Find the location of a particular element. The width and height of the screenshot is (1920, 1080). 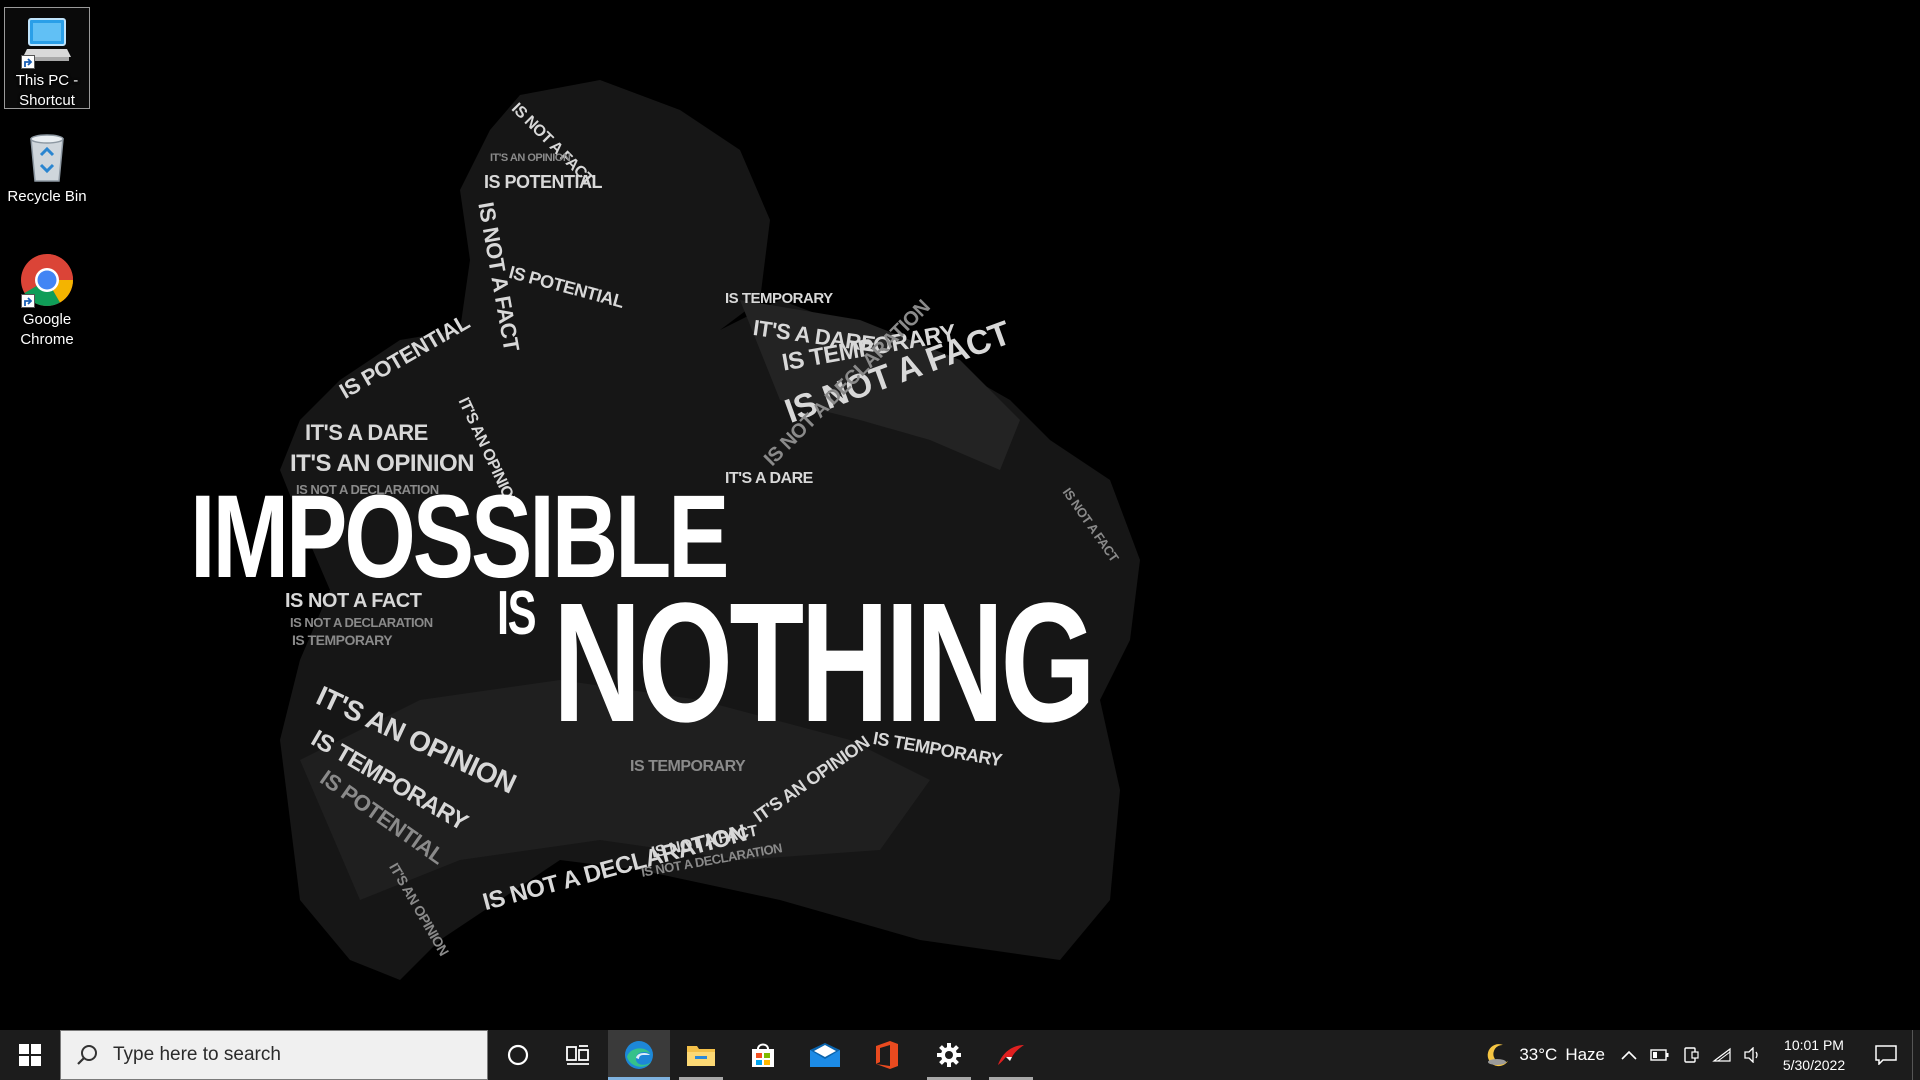

tray-device is located at coordinates (1690, 1055).